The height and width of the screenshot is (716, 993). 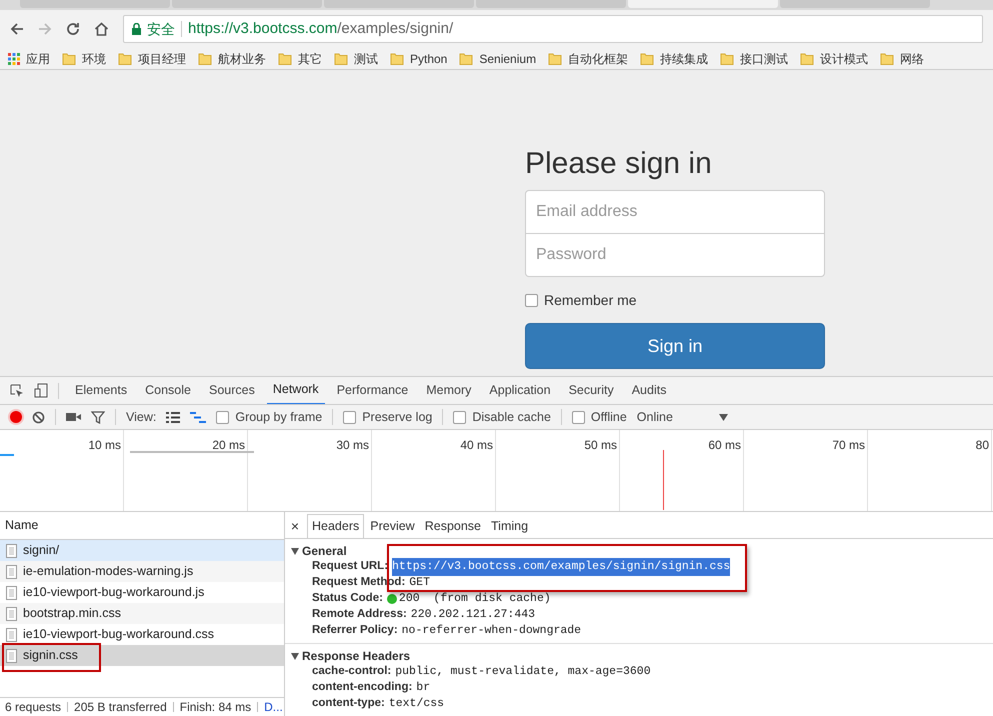 I want to click on timeline-tick-label: 50 ms, so click(x=600, y=443).